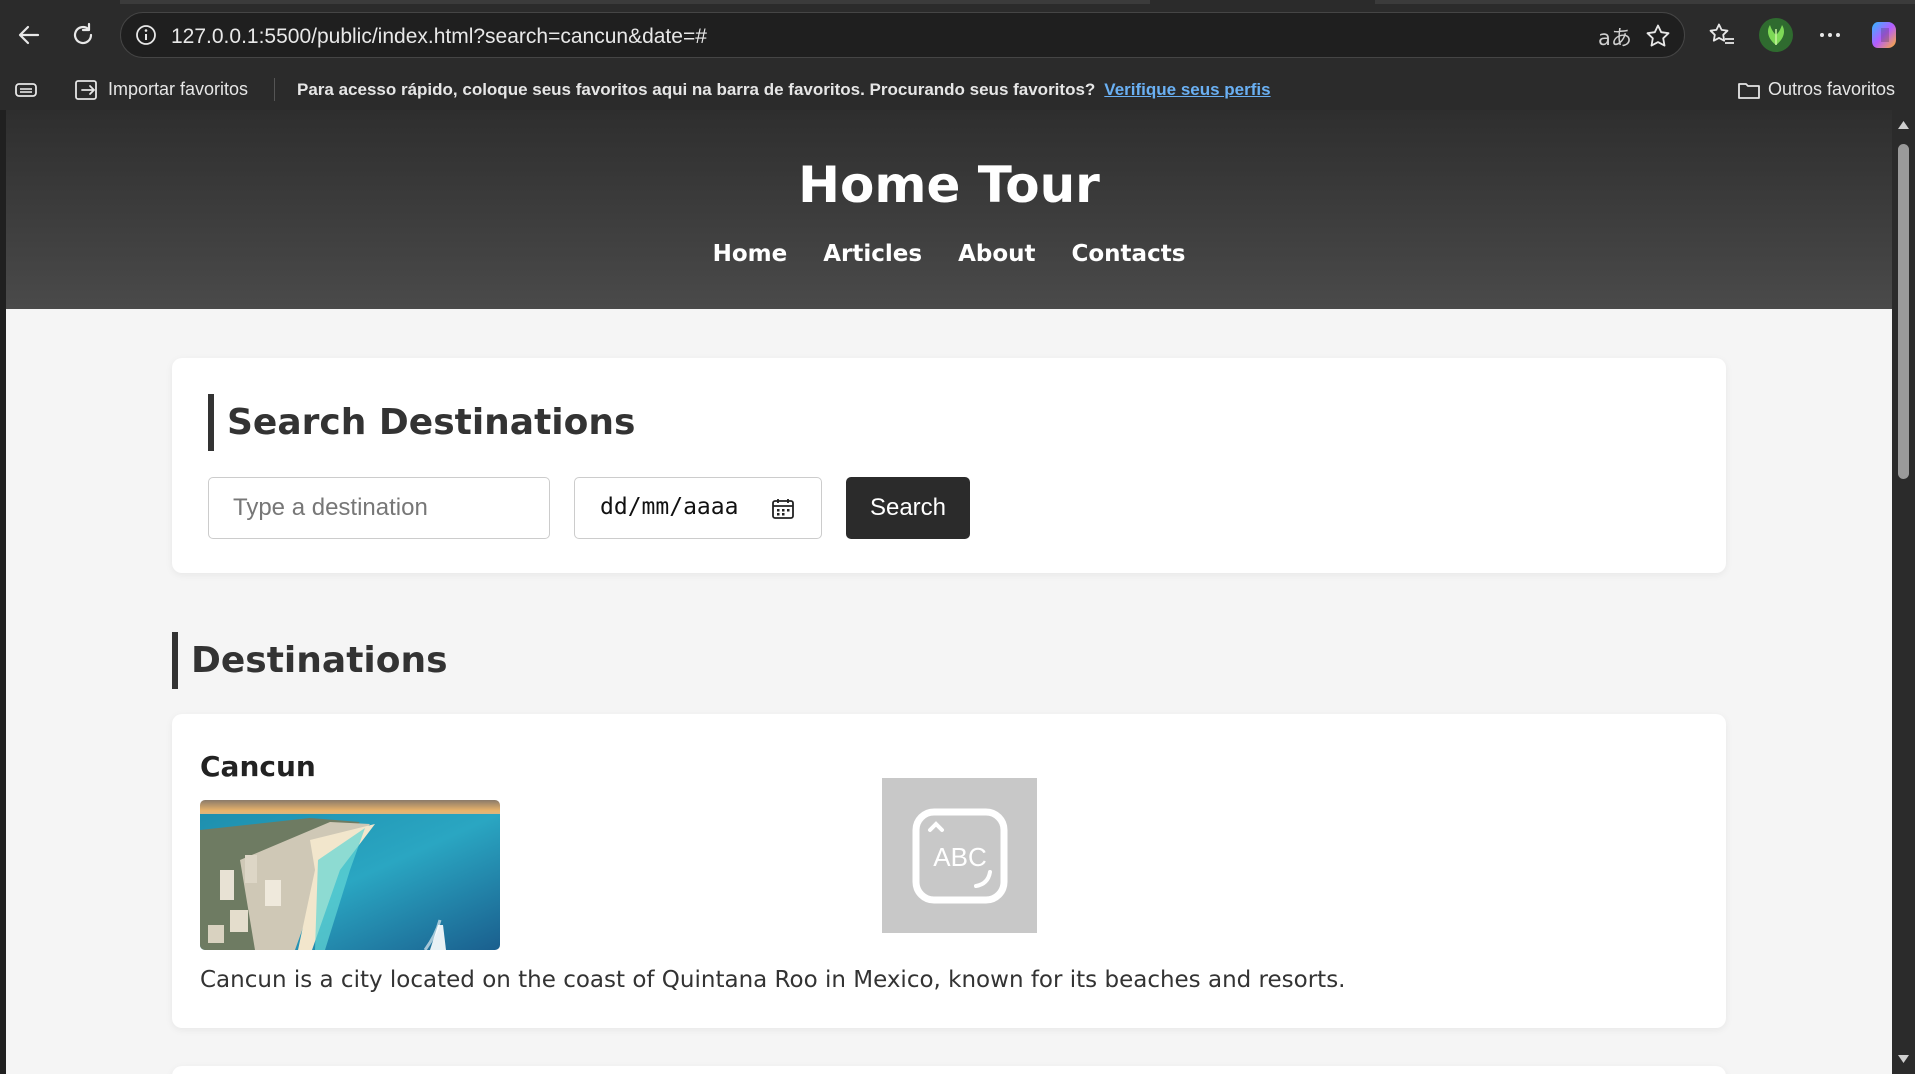  I want to click on nav-link-articles: Articles, so click(872, 254).